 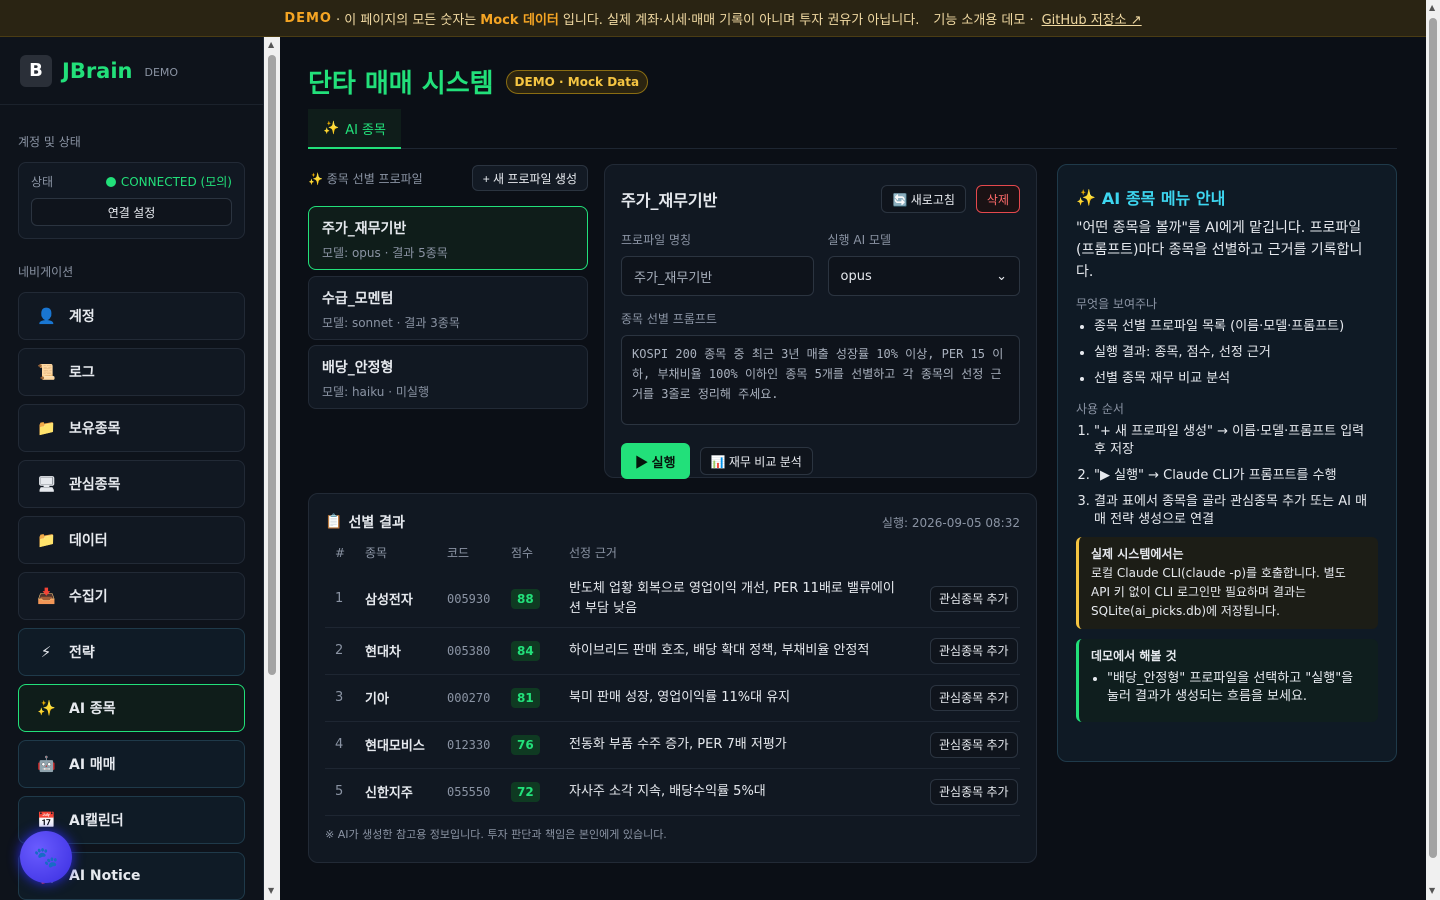 What do you see at coordinates (756, 461) in the screenshot?
I see `financial-compare-button: 📊 재무 비교 분석` at bounding box center [756, 461].